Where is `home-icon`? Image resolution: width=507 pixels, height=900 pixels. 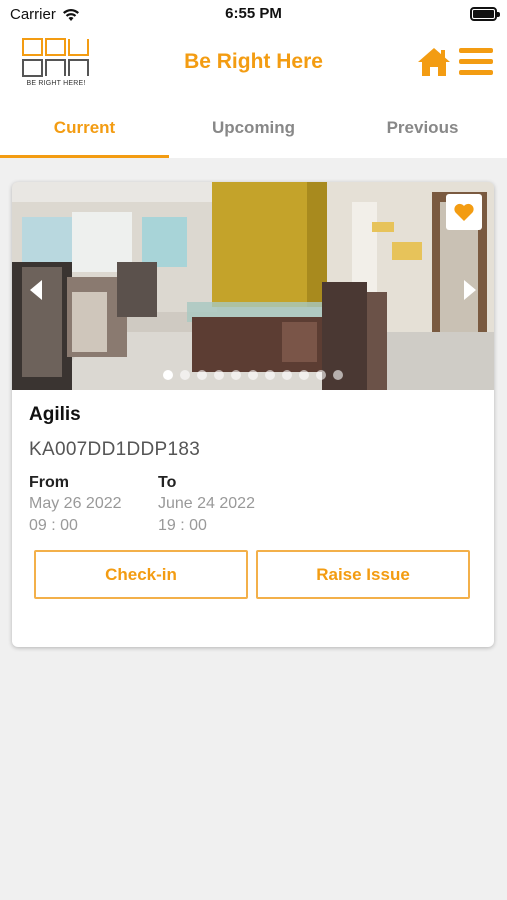 home-icon is located at coordinates (434, 62).